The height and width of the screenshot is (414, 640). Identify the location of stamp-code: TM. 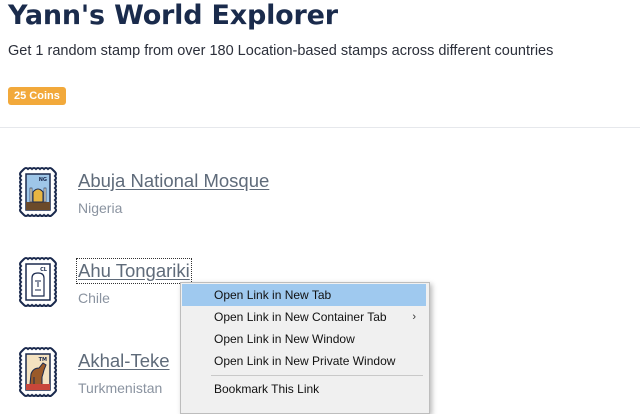
(43, 360).